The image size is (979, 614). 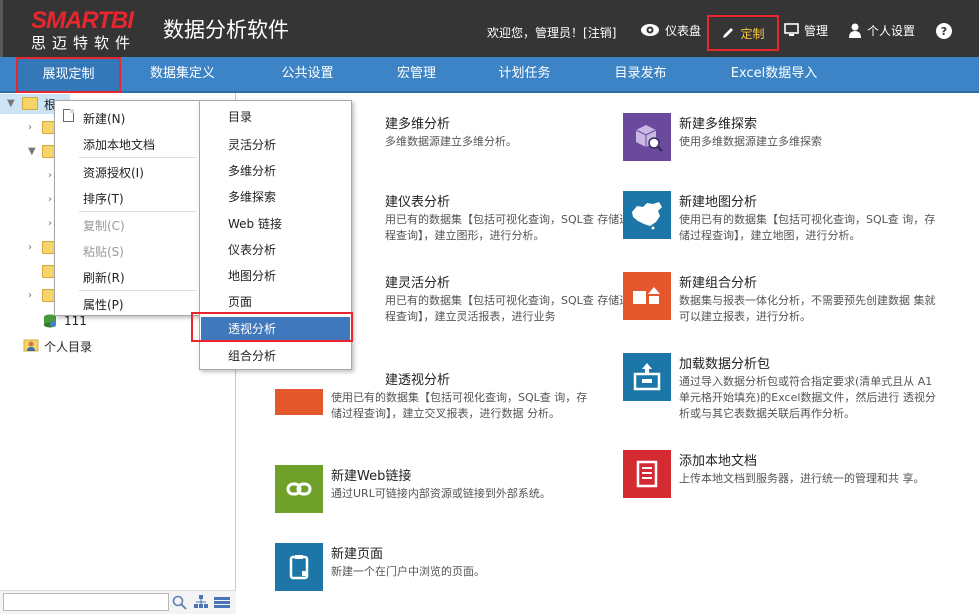 I want to click on user-icon, so click(x=855, y=30).